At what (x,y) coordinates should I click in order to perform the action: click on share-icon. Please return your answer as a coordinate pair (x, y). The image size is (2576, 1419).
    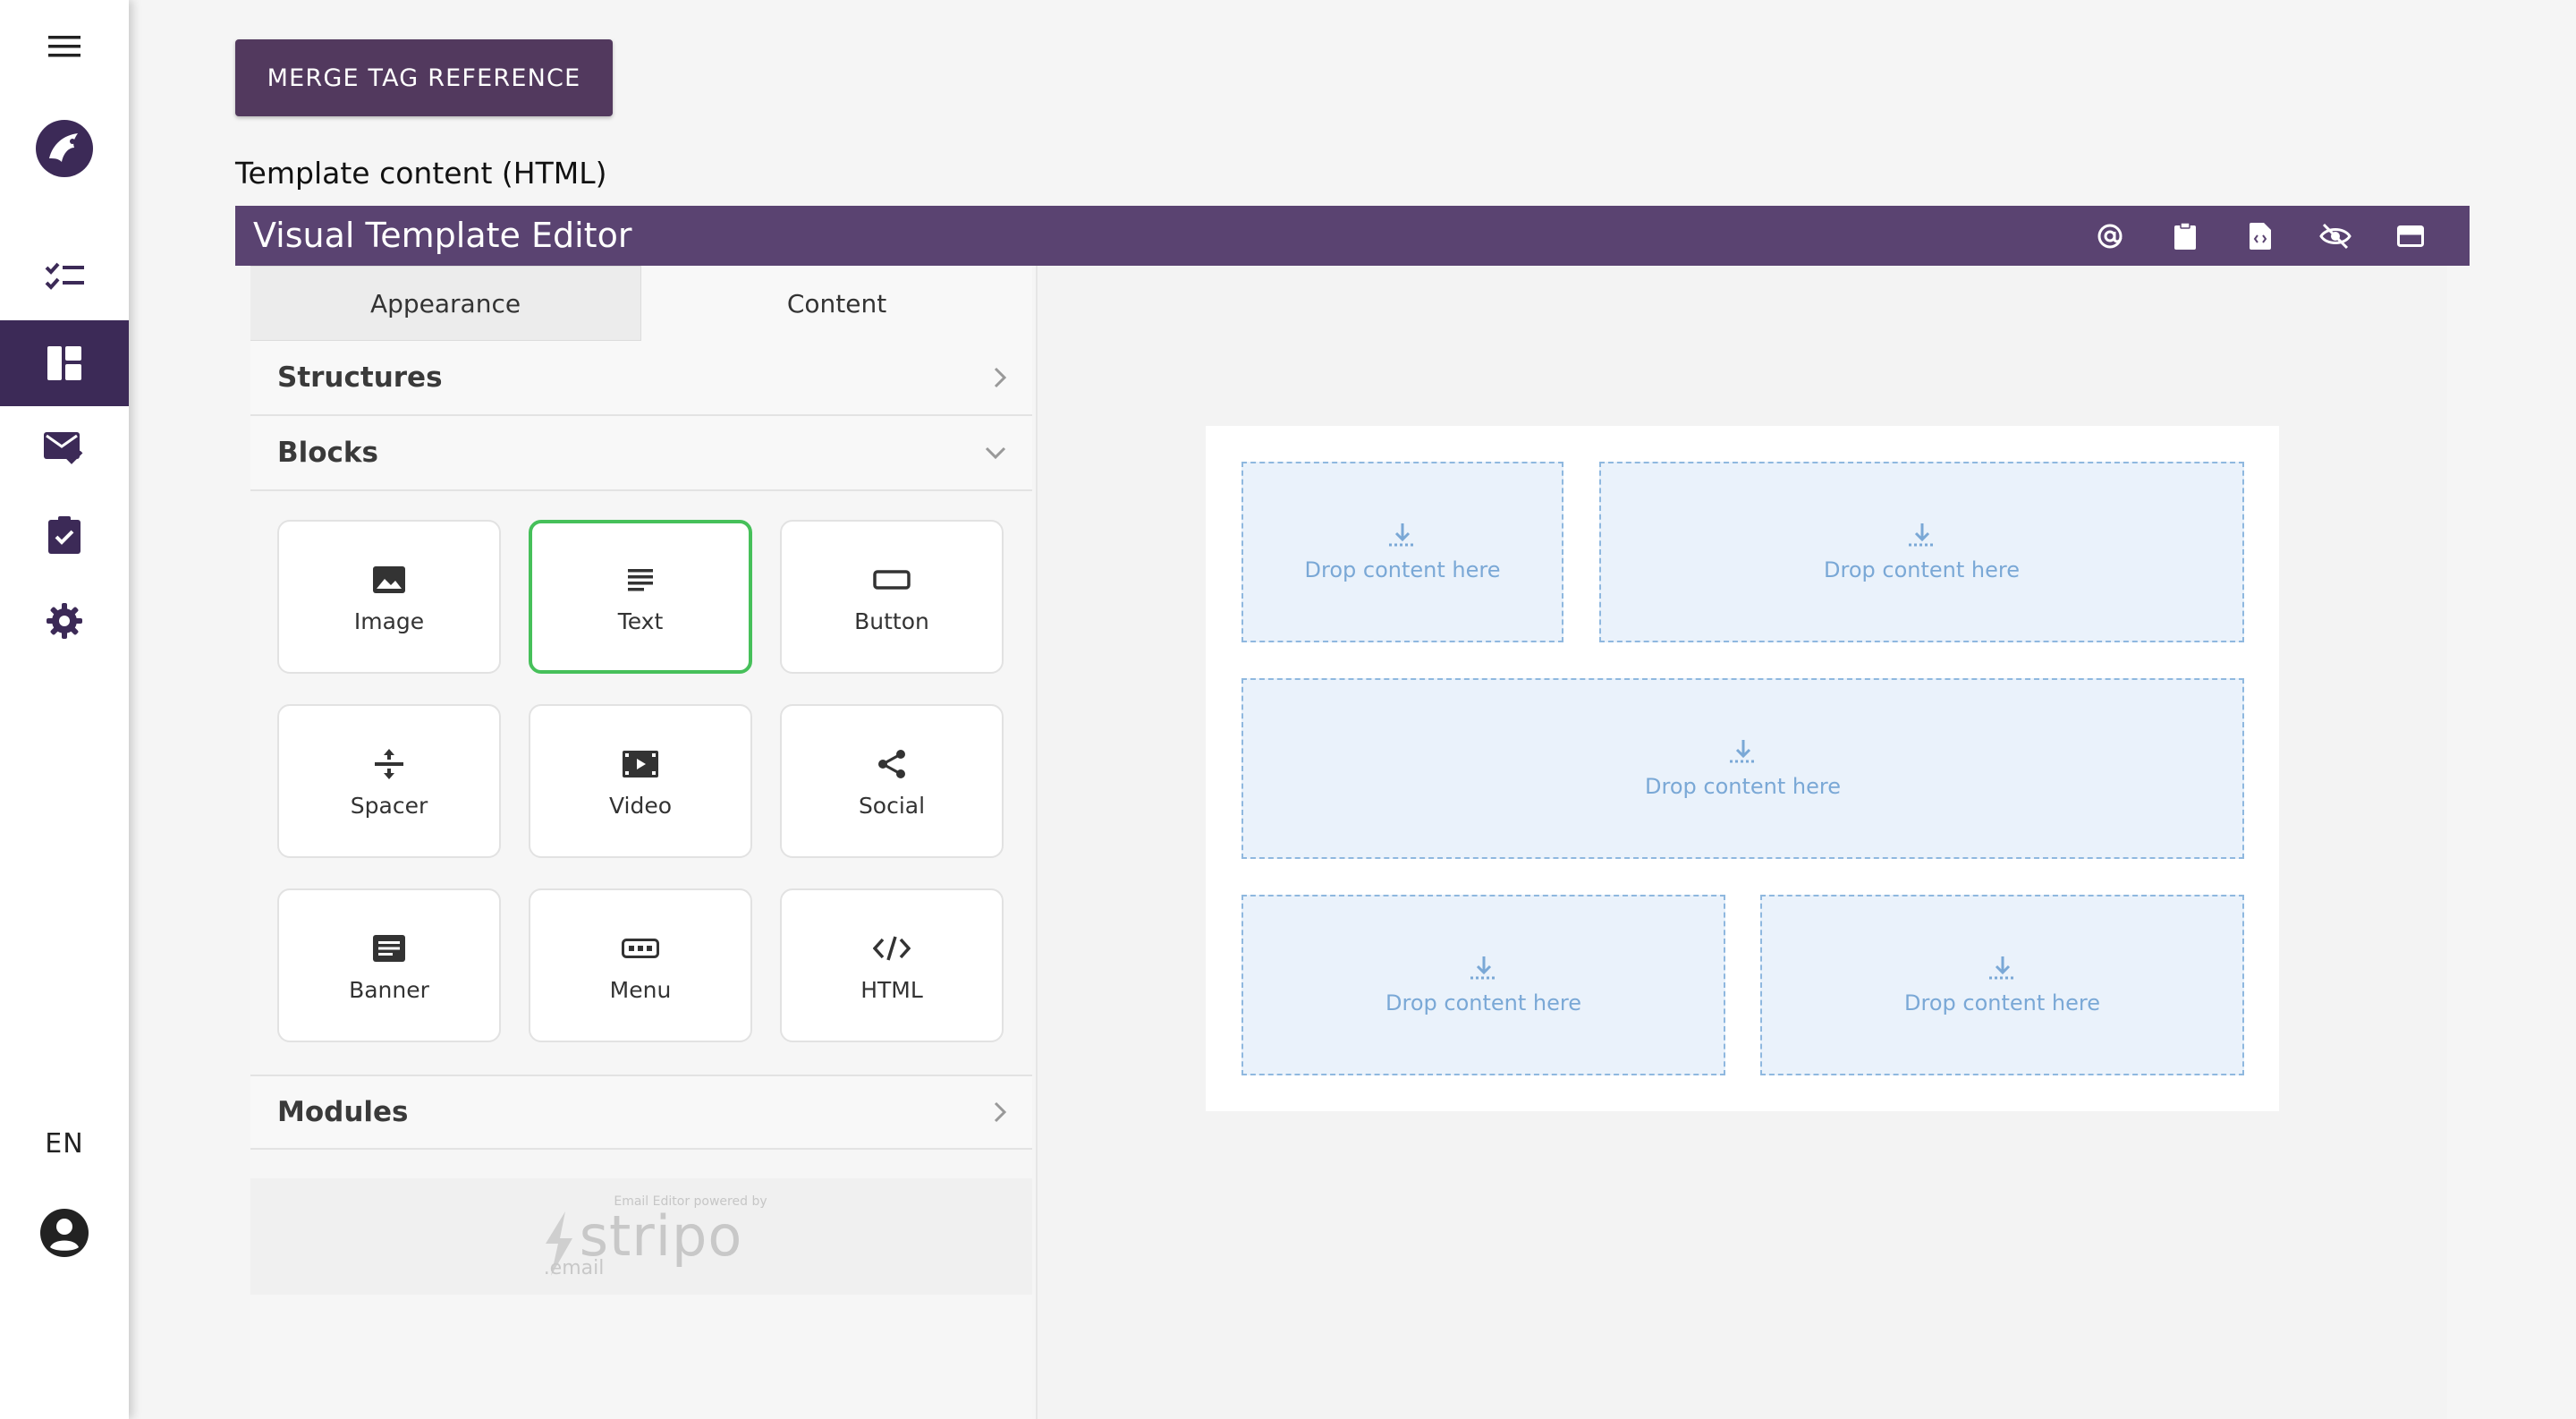
    Looking at the image, I should click on (891, 763).